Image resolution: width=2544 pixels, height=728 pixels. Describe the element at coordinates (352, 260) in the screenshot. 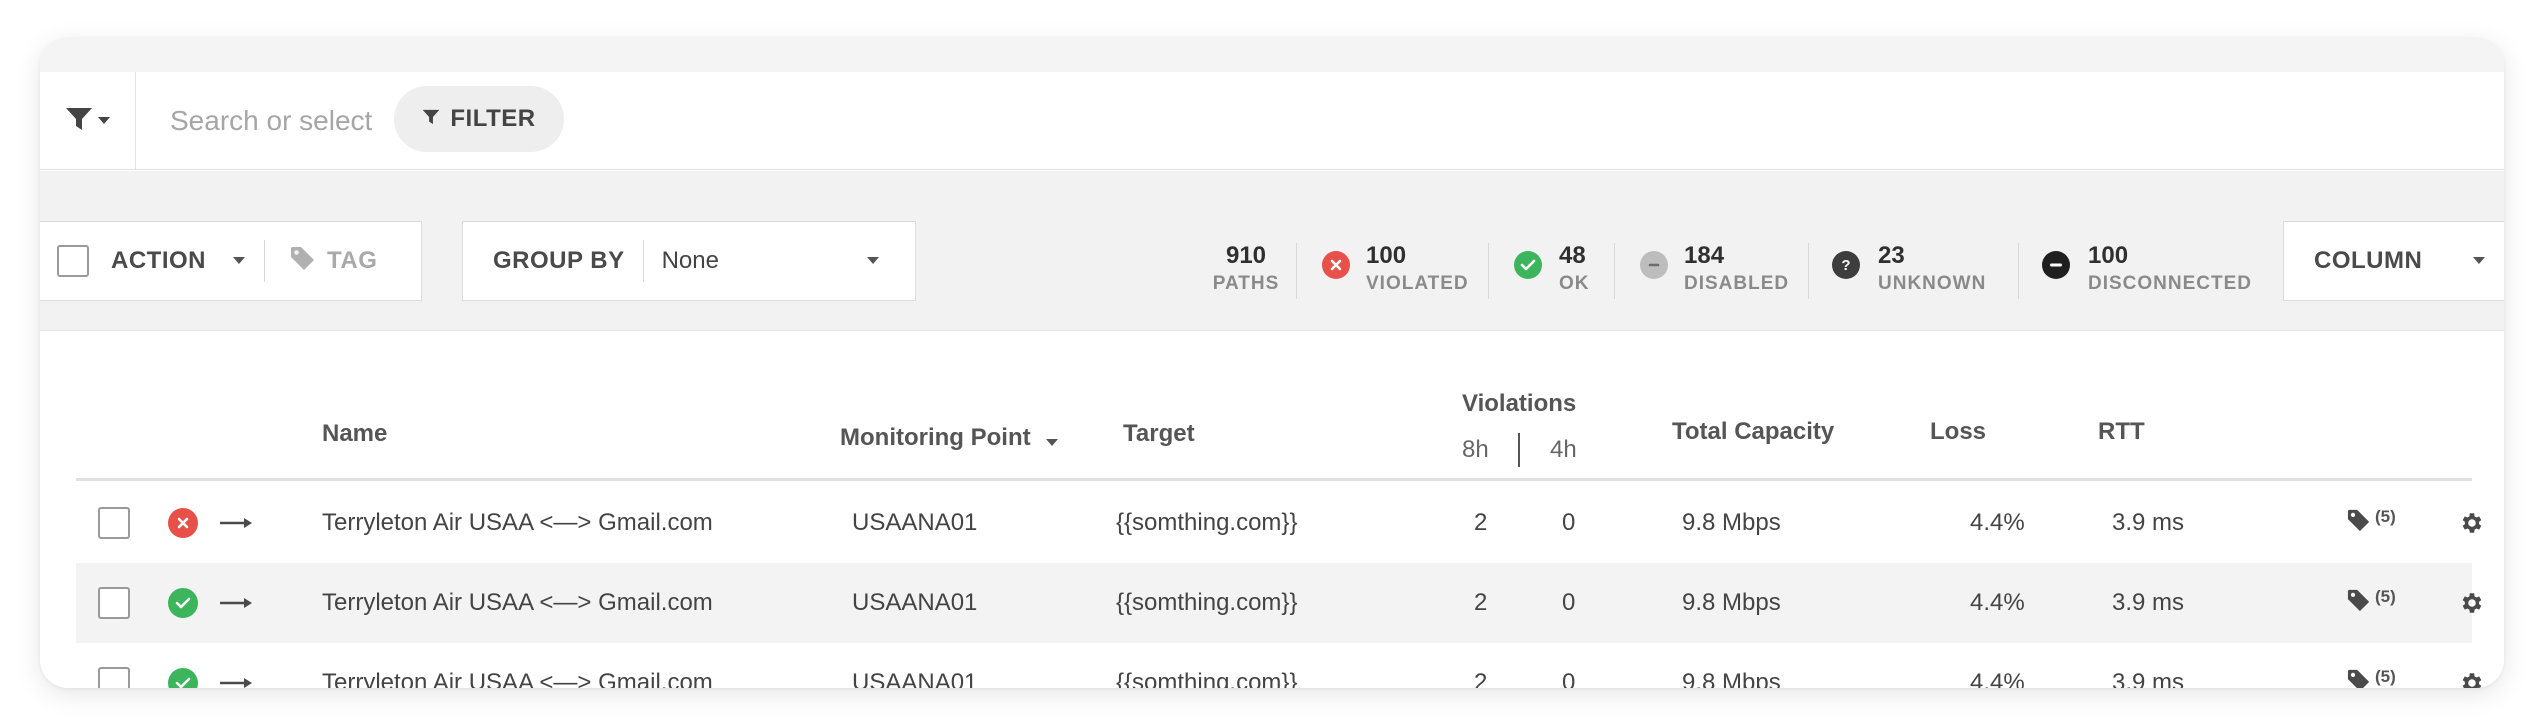

I see `tag-button-label: TAG` at that location.